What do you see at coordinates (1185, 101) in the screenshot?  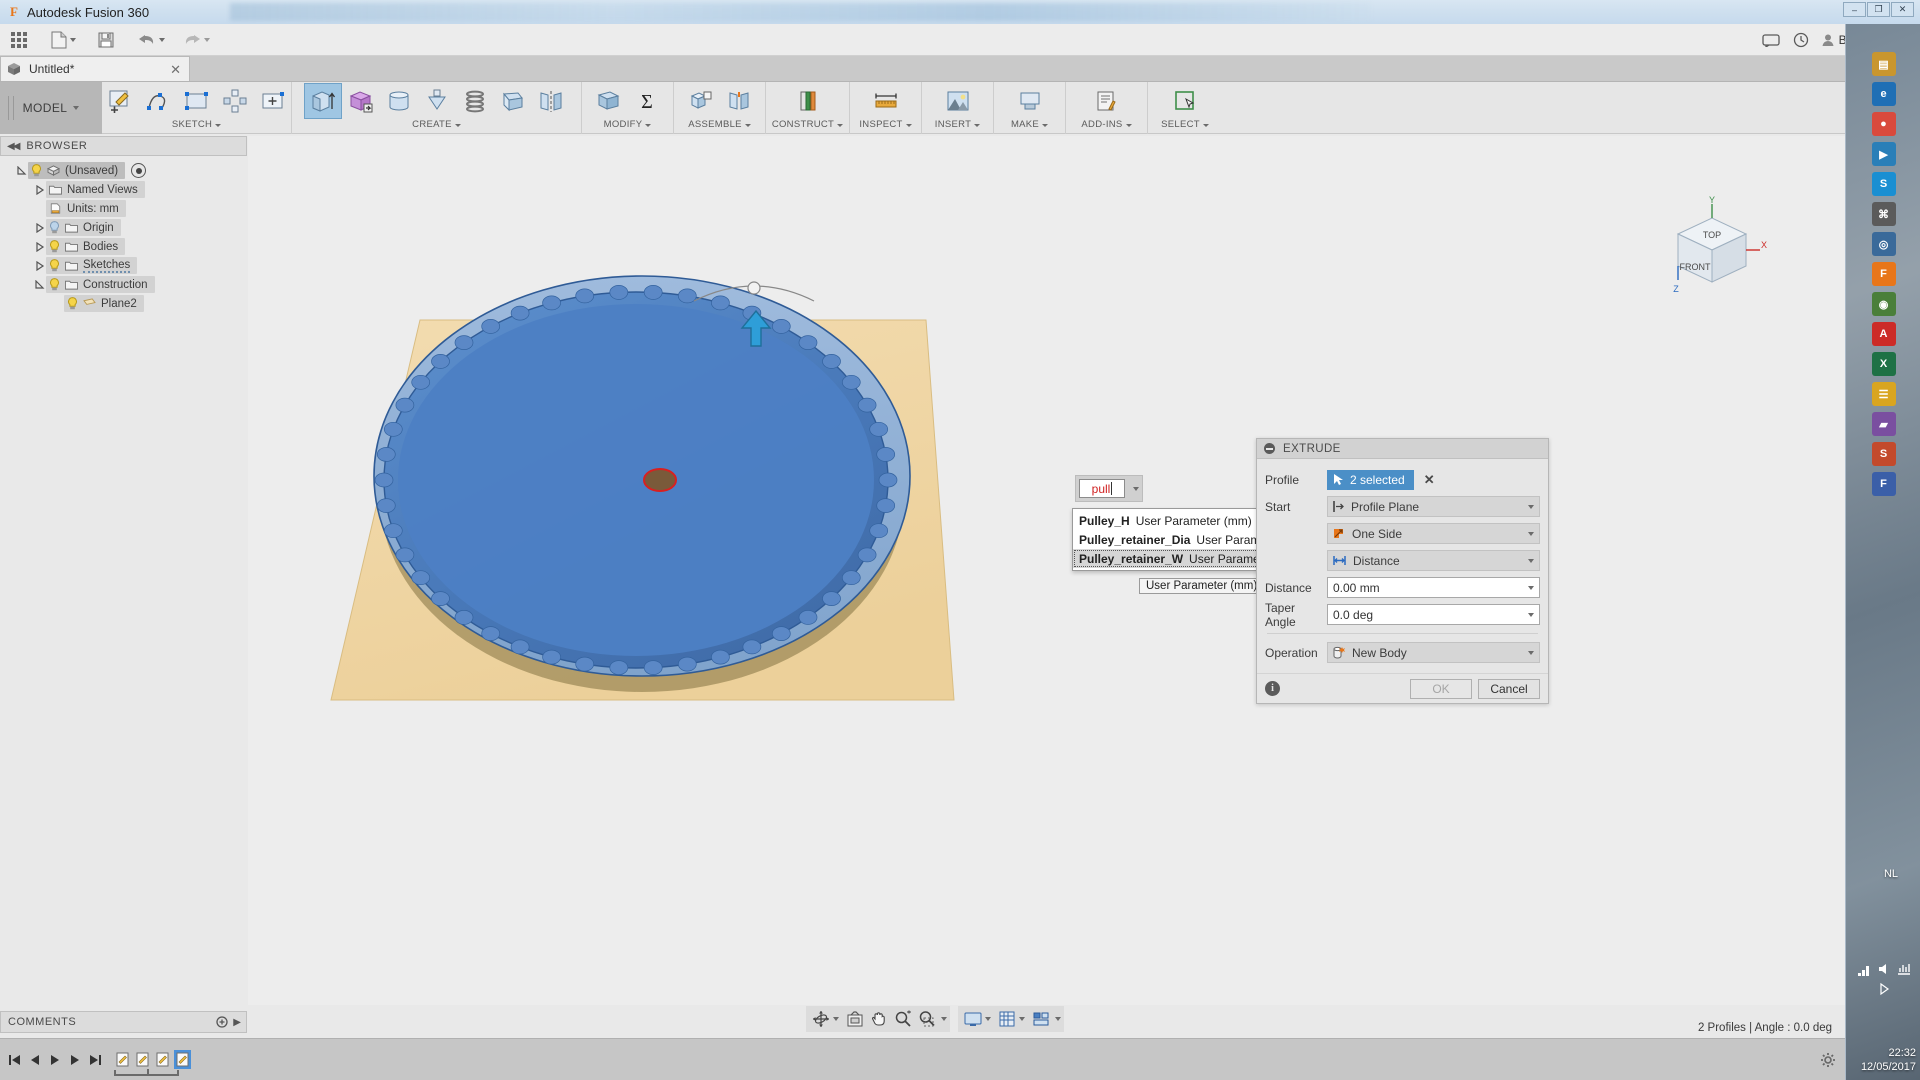 I see `select-button` at bounding box center [1185, 101].